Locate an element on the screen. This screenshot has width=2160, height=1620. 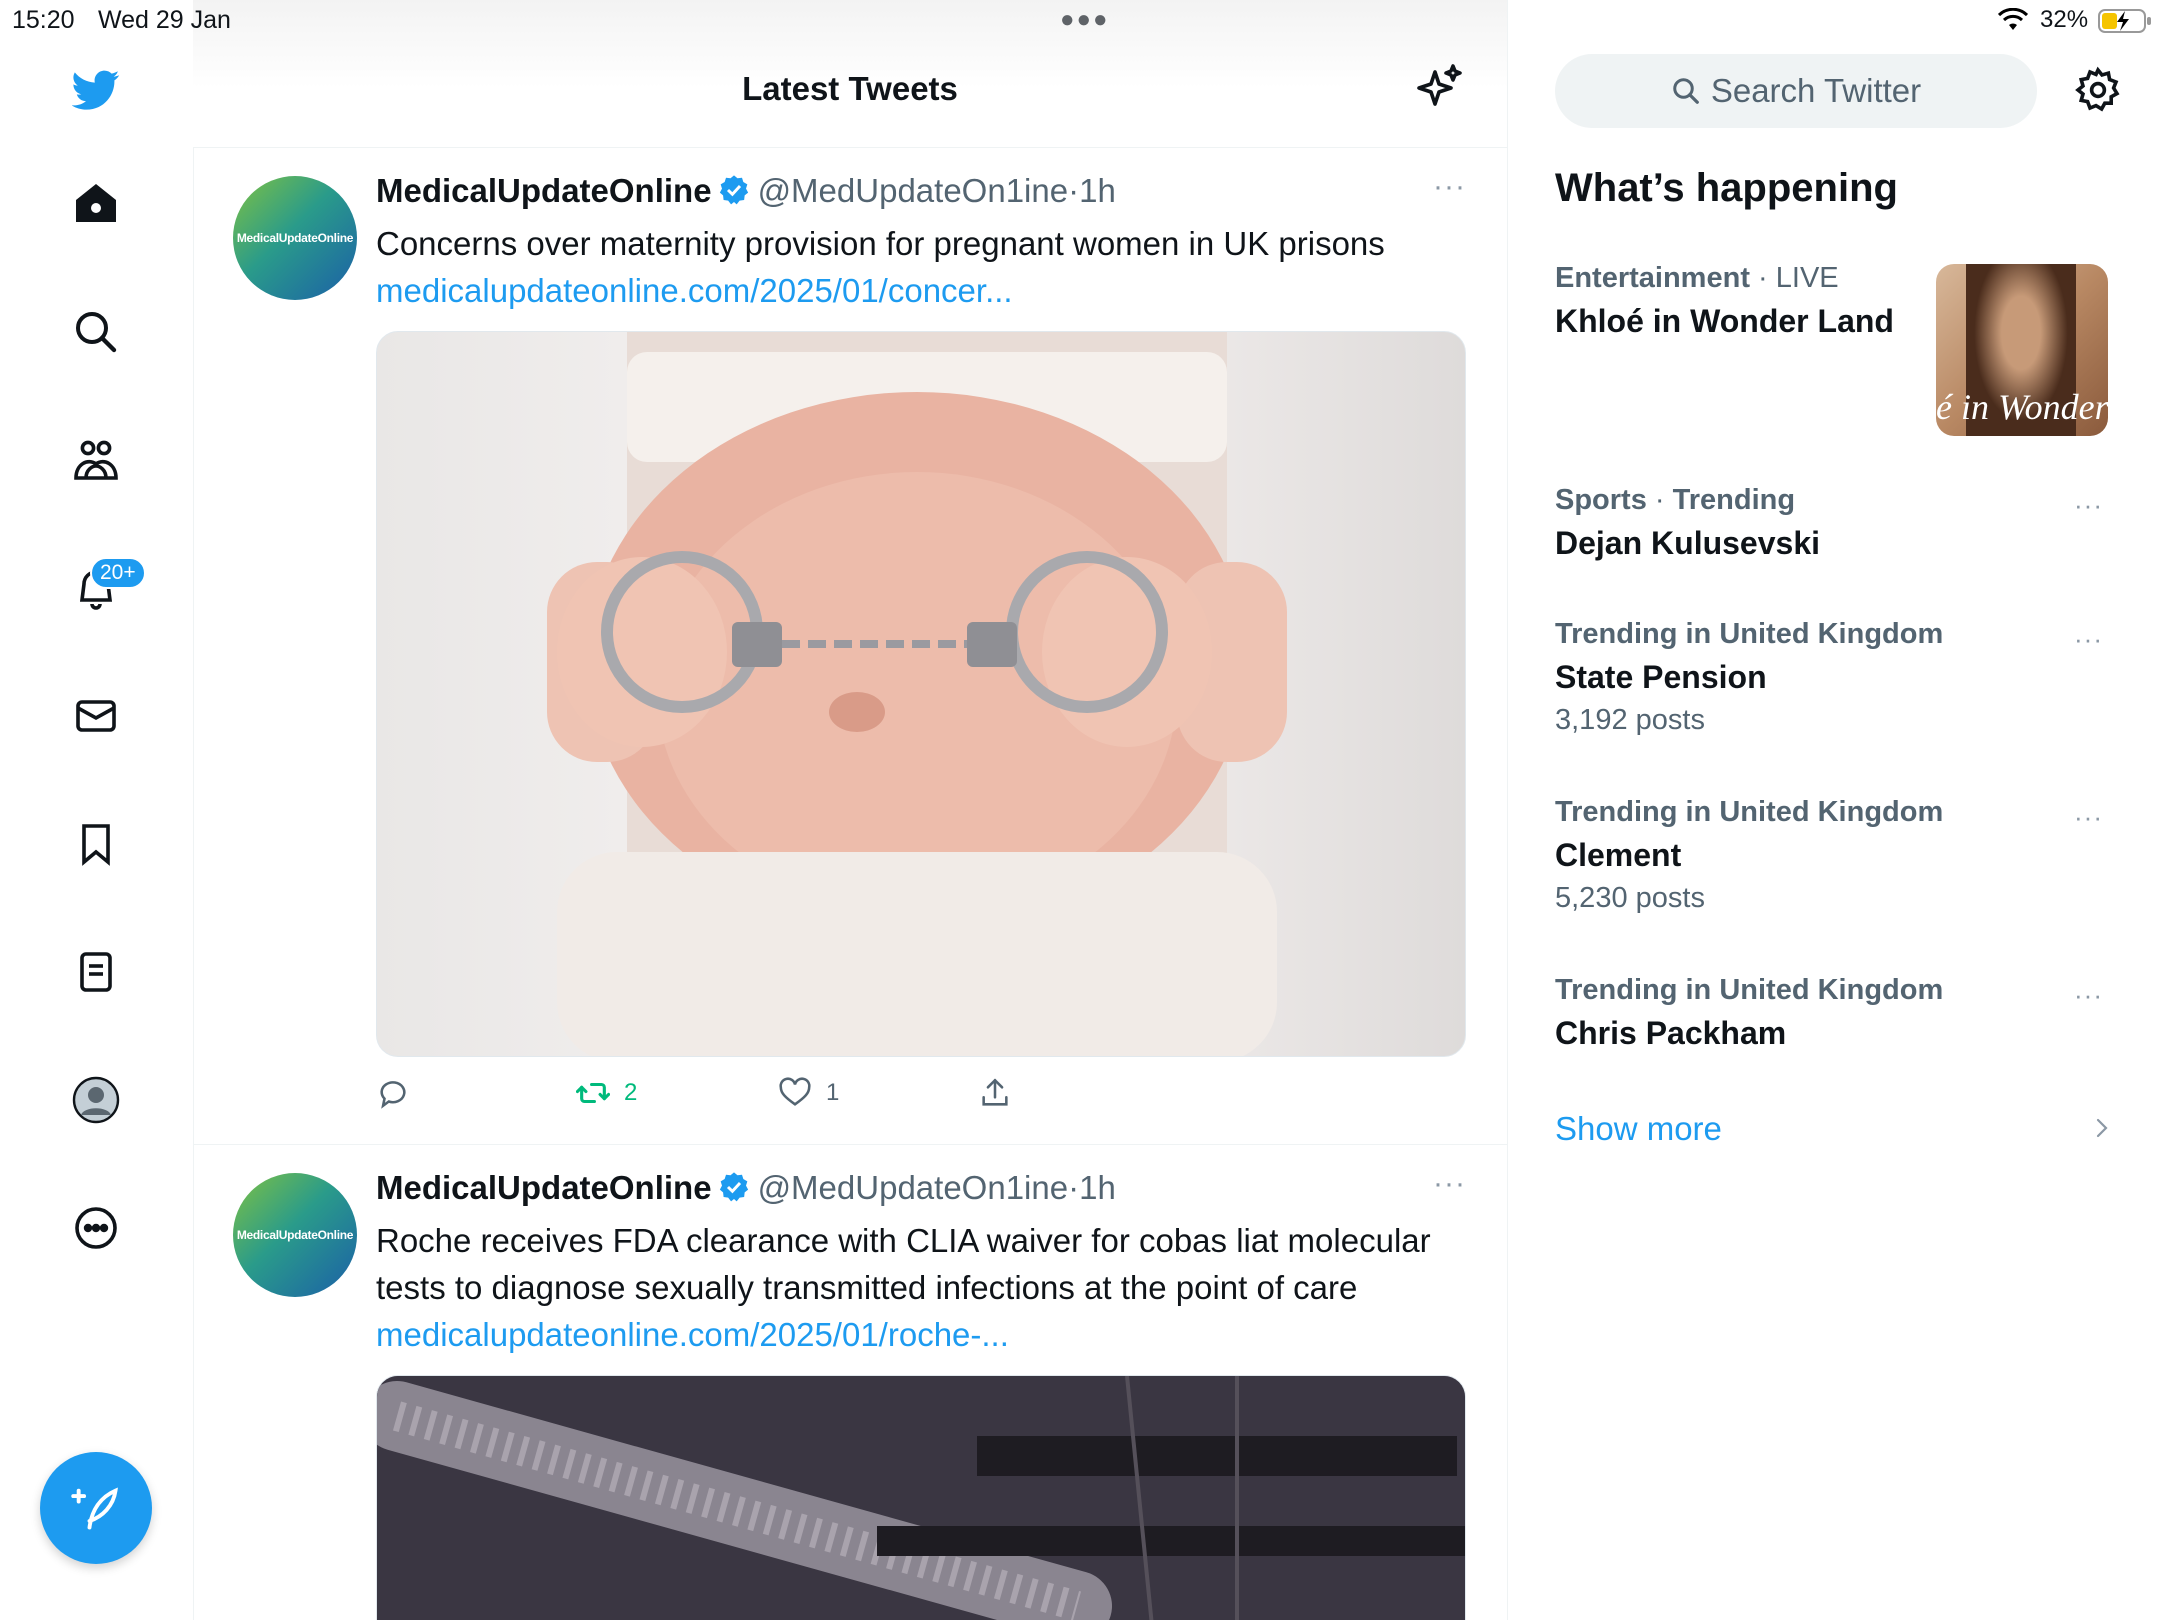
trend-category: Sports is located at coordinates (1601, 500).